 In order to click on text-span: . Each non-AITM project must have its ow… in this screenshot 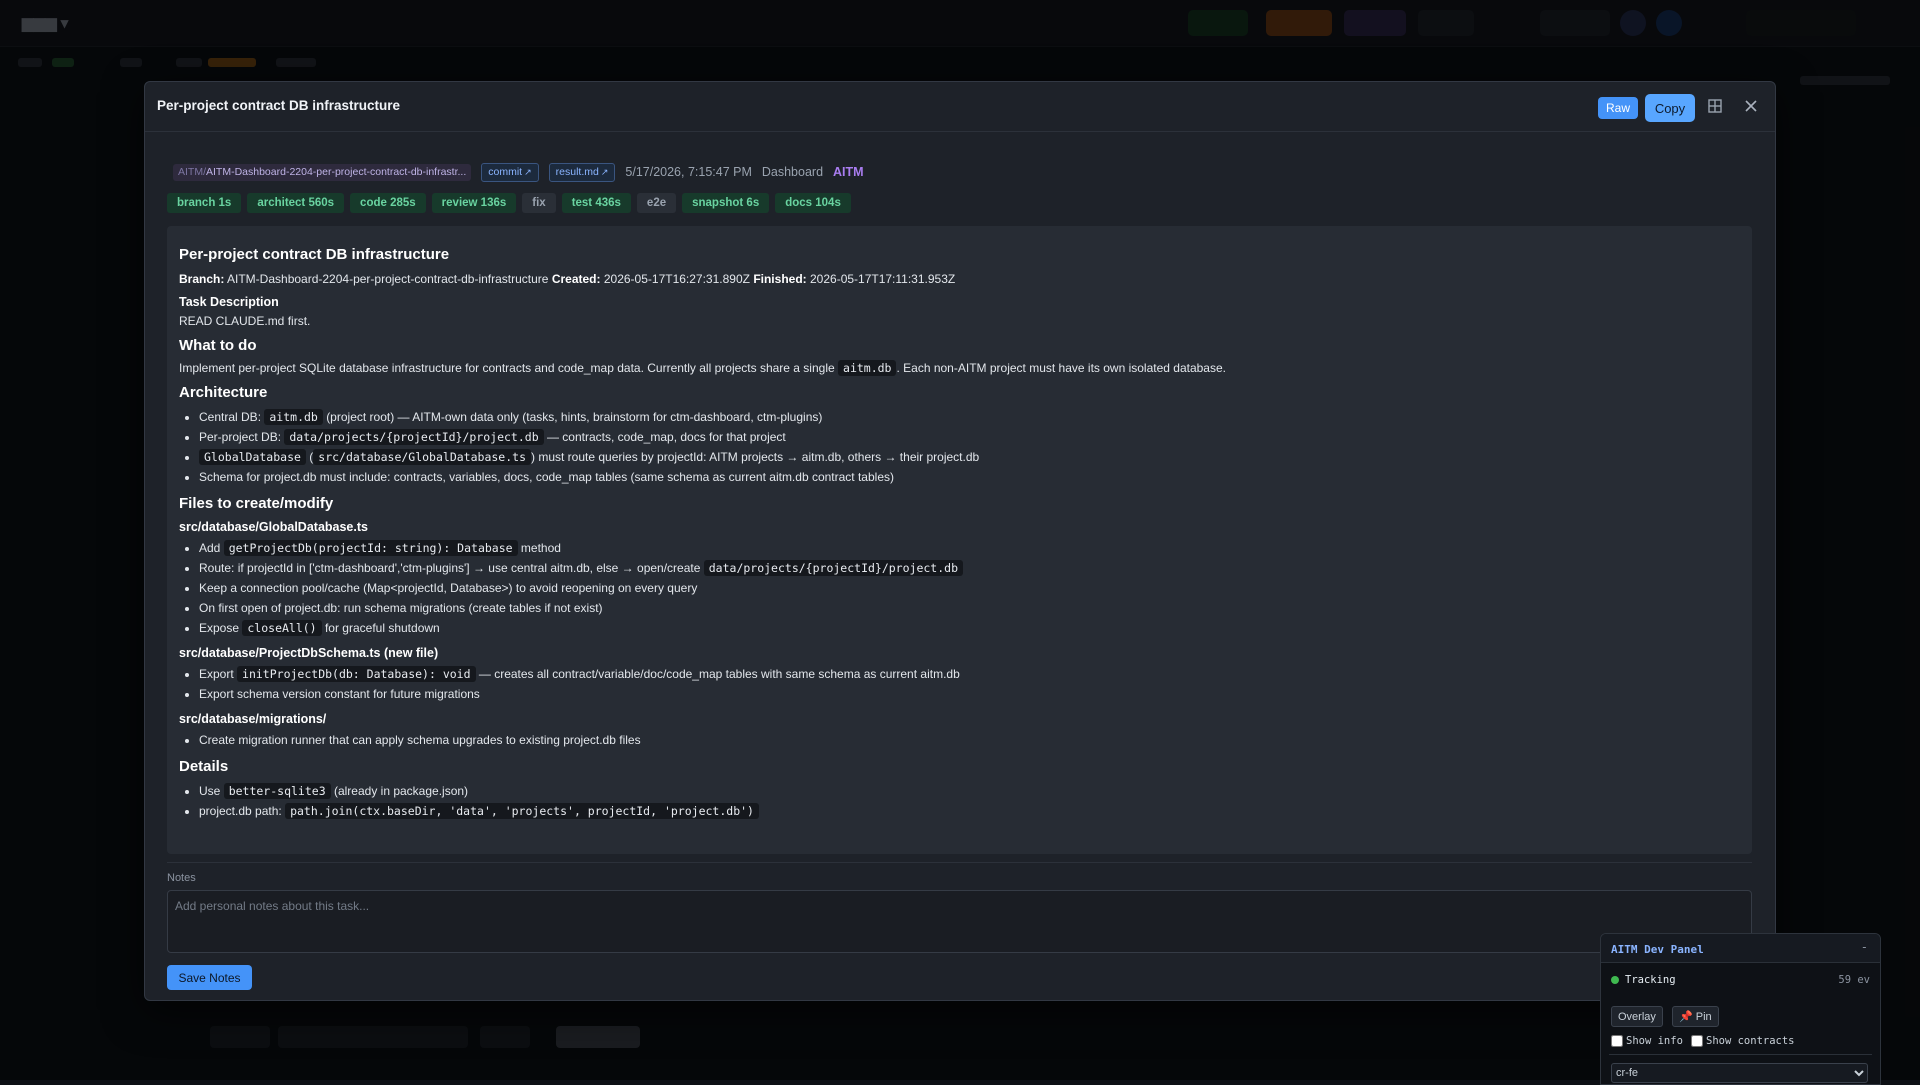, I will do `click(1061, 368)`.